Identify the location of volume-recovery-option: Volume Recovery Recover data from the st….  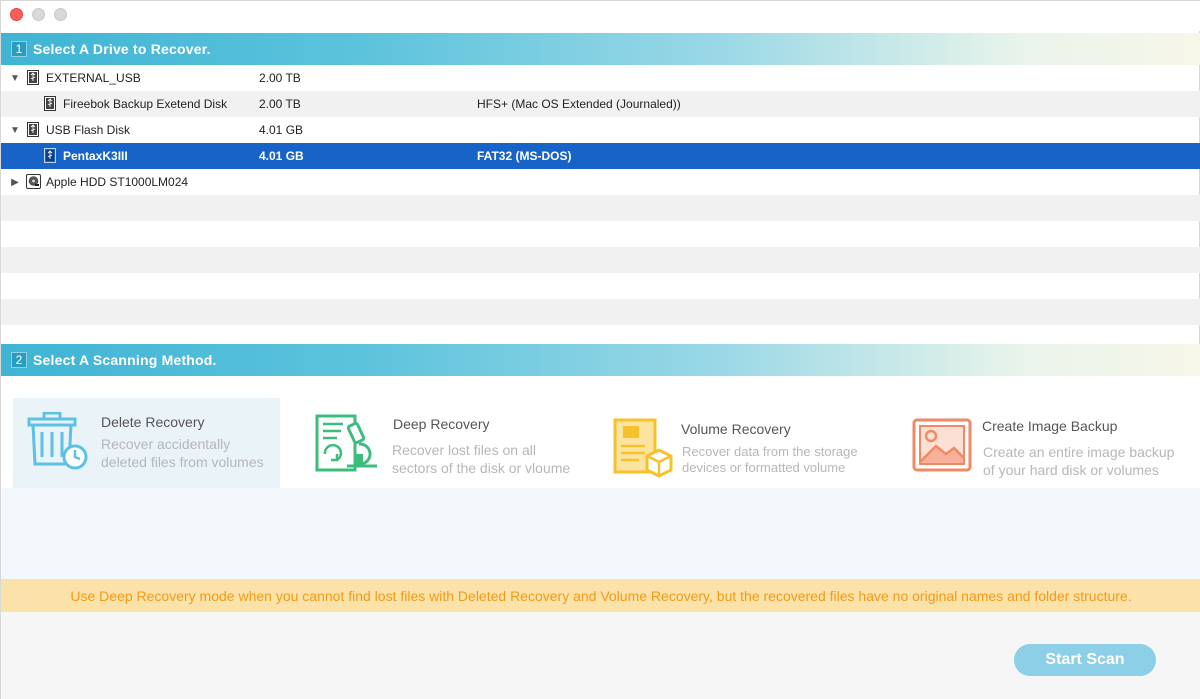
(746, 443).